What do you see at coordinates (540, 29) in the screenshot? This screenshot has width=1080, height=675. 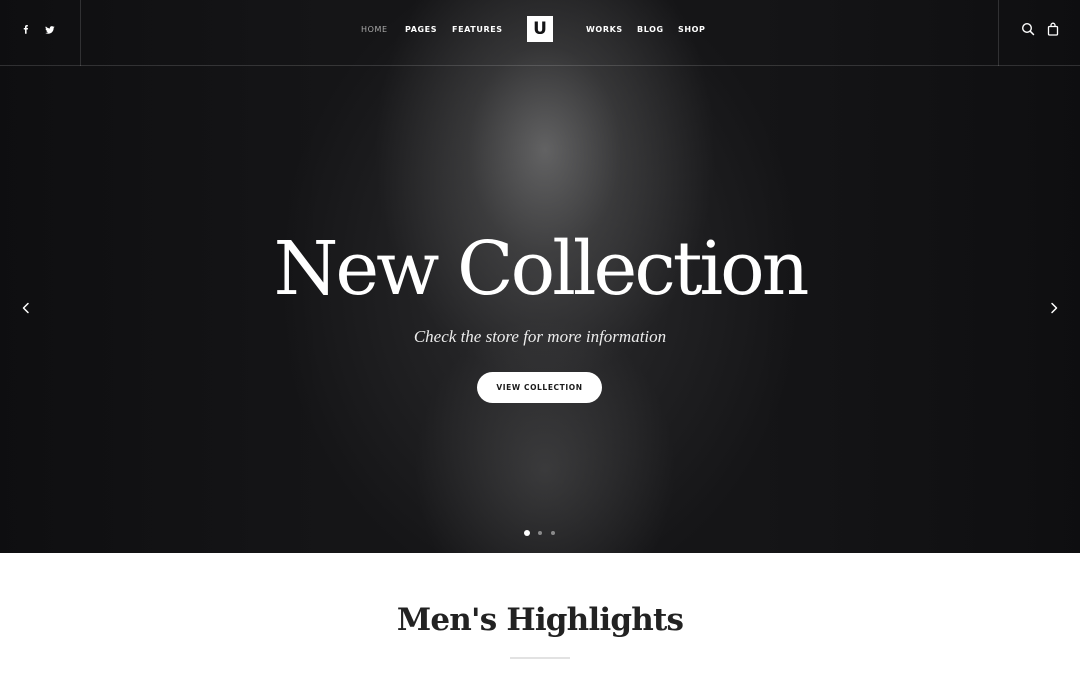 I see `site-logo: U` at bounding box center [540, 29].